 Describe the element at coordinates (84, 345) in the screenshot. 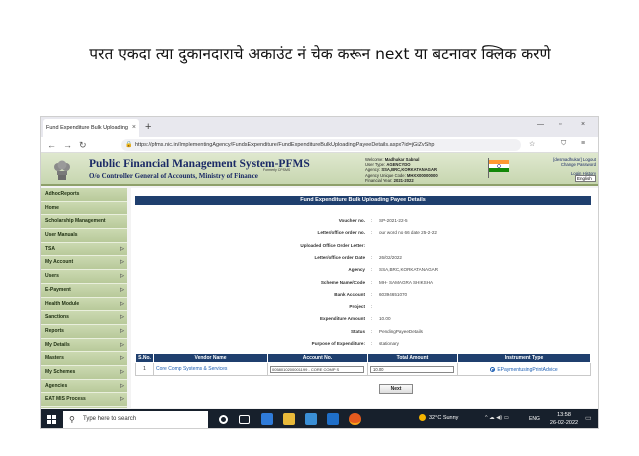

I see `sidebar-item: My Details ▷` at that location.